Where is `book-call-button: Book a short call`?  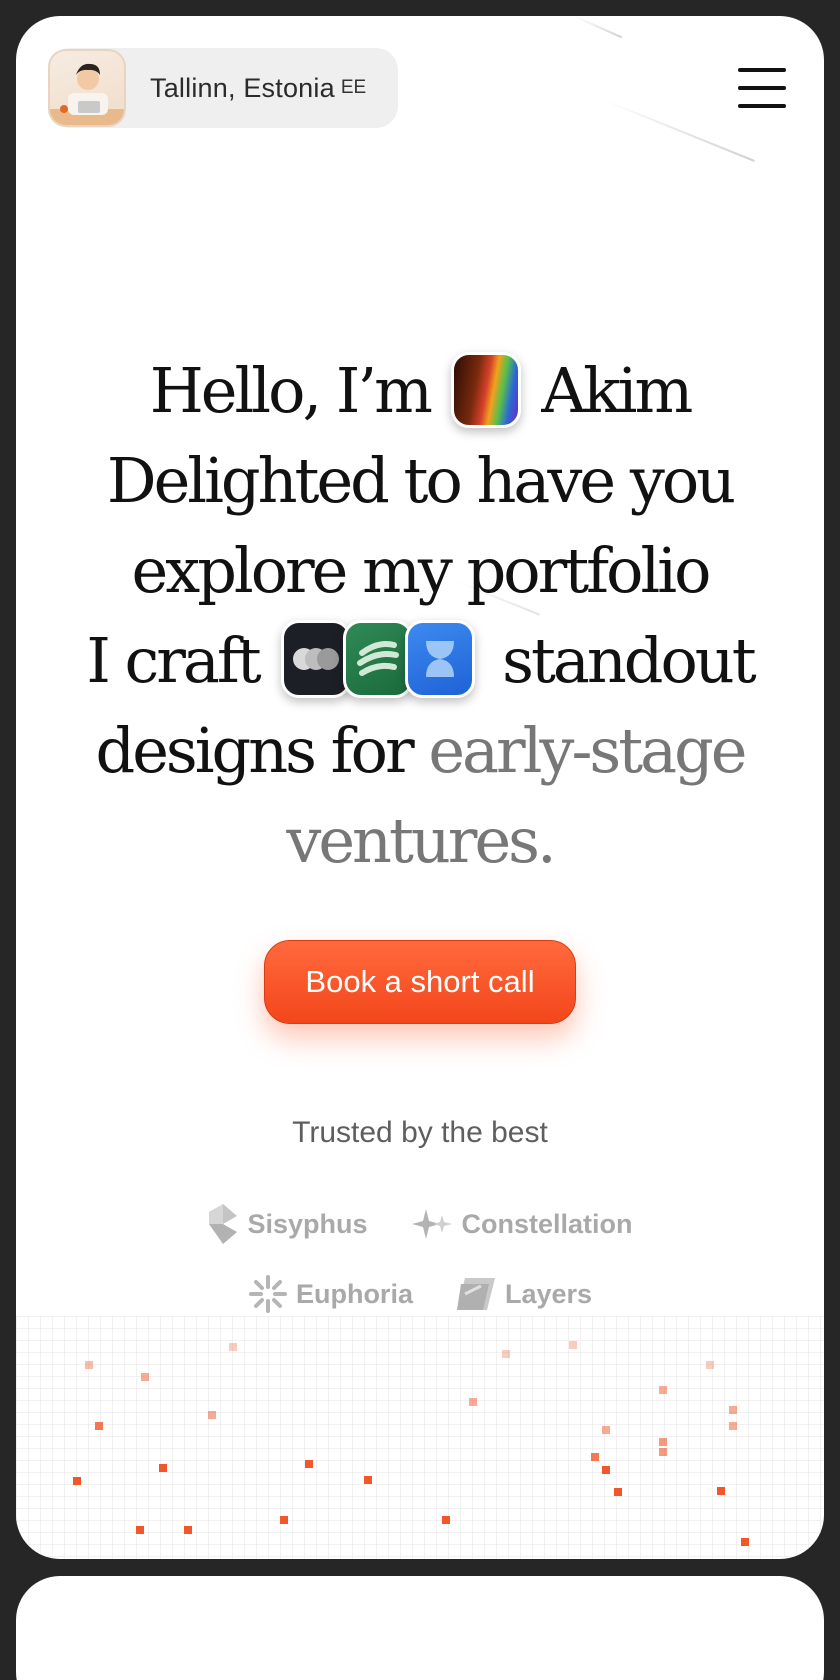 book-call-button: Book a short call is located at coordinates (420, 982).